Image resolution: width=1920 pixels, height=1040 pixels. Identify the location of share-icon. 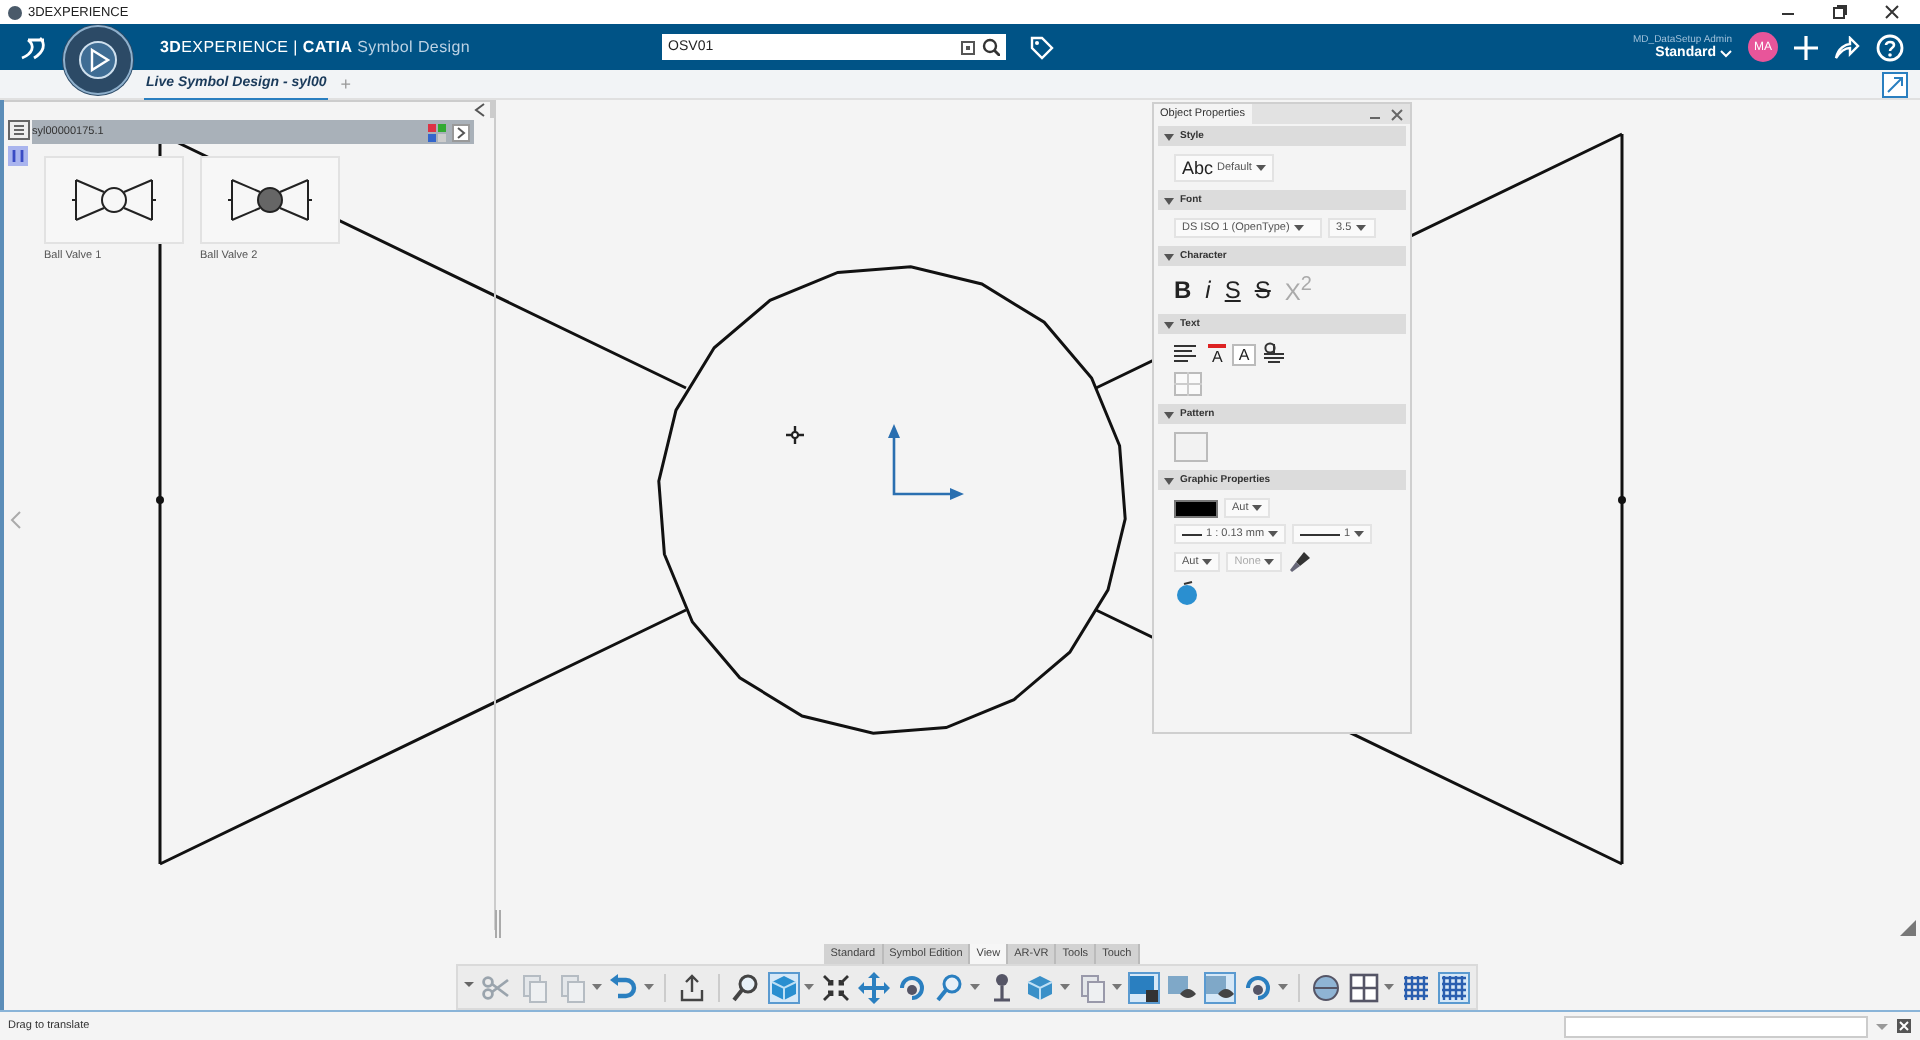
(1847, 47).